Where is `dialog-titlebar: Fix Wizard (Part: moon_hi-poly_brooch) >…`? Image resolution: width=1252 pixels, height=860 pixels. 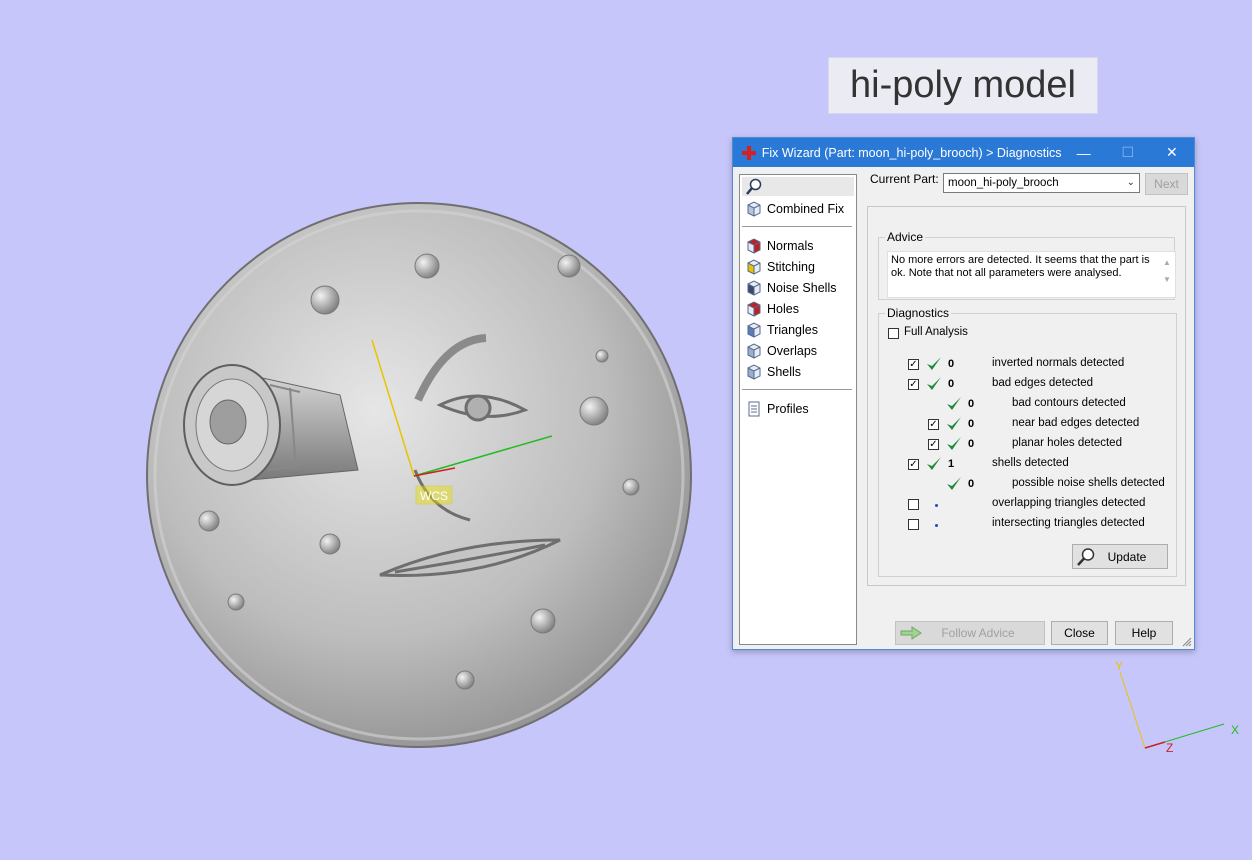
dialog-titlebar: Fix Wizard (Part: moon_hi-poly_brooch) >… is located at coordinates (963, 152).